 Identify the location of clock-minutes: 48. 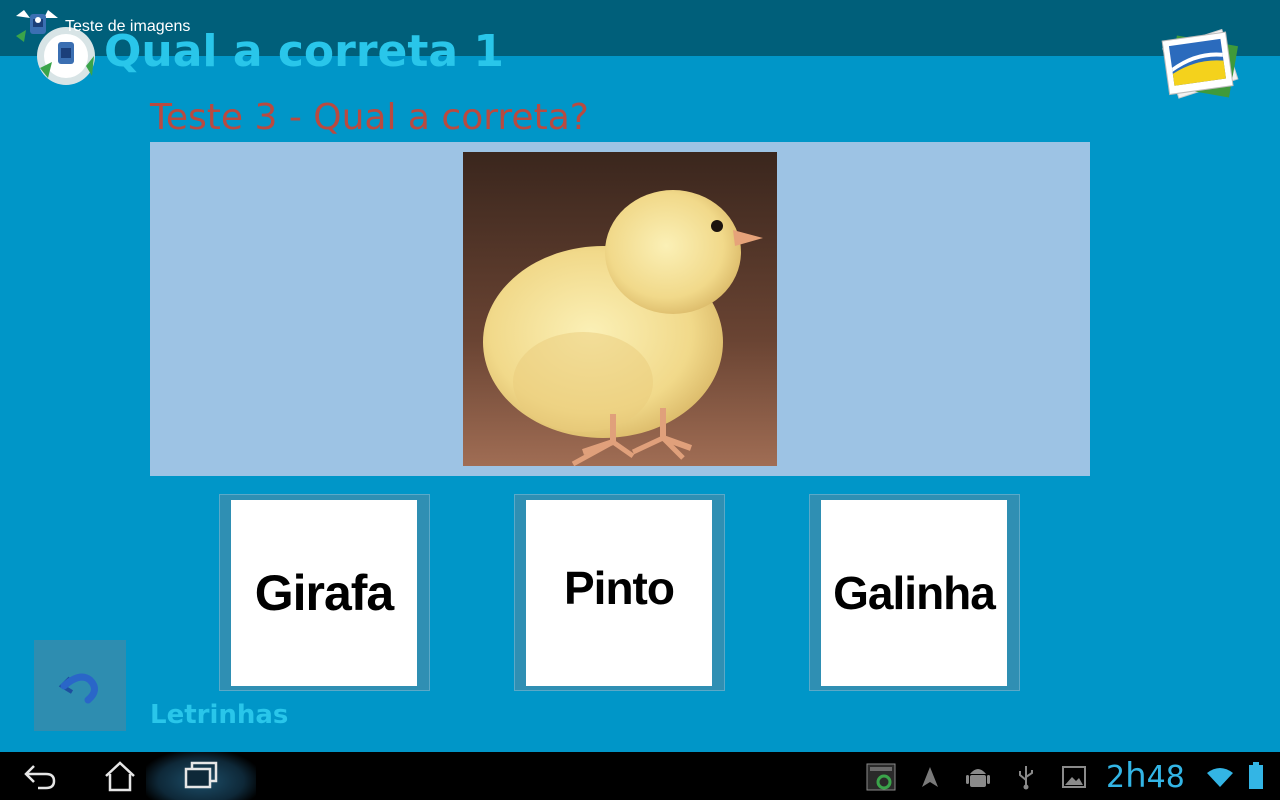
(1165, 777).